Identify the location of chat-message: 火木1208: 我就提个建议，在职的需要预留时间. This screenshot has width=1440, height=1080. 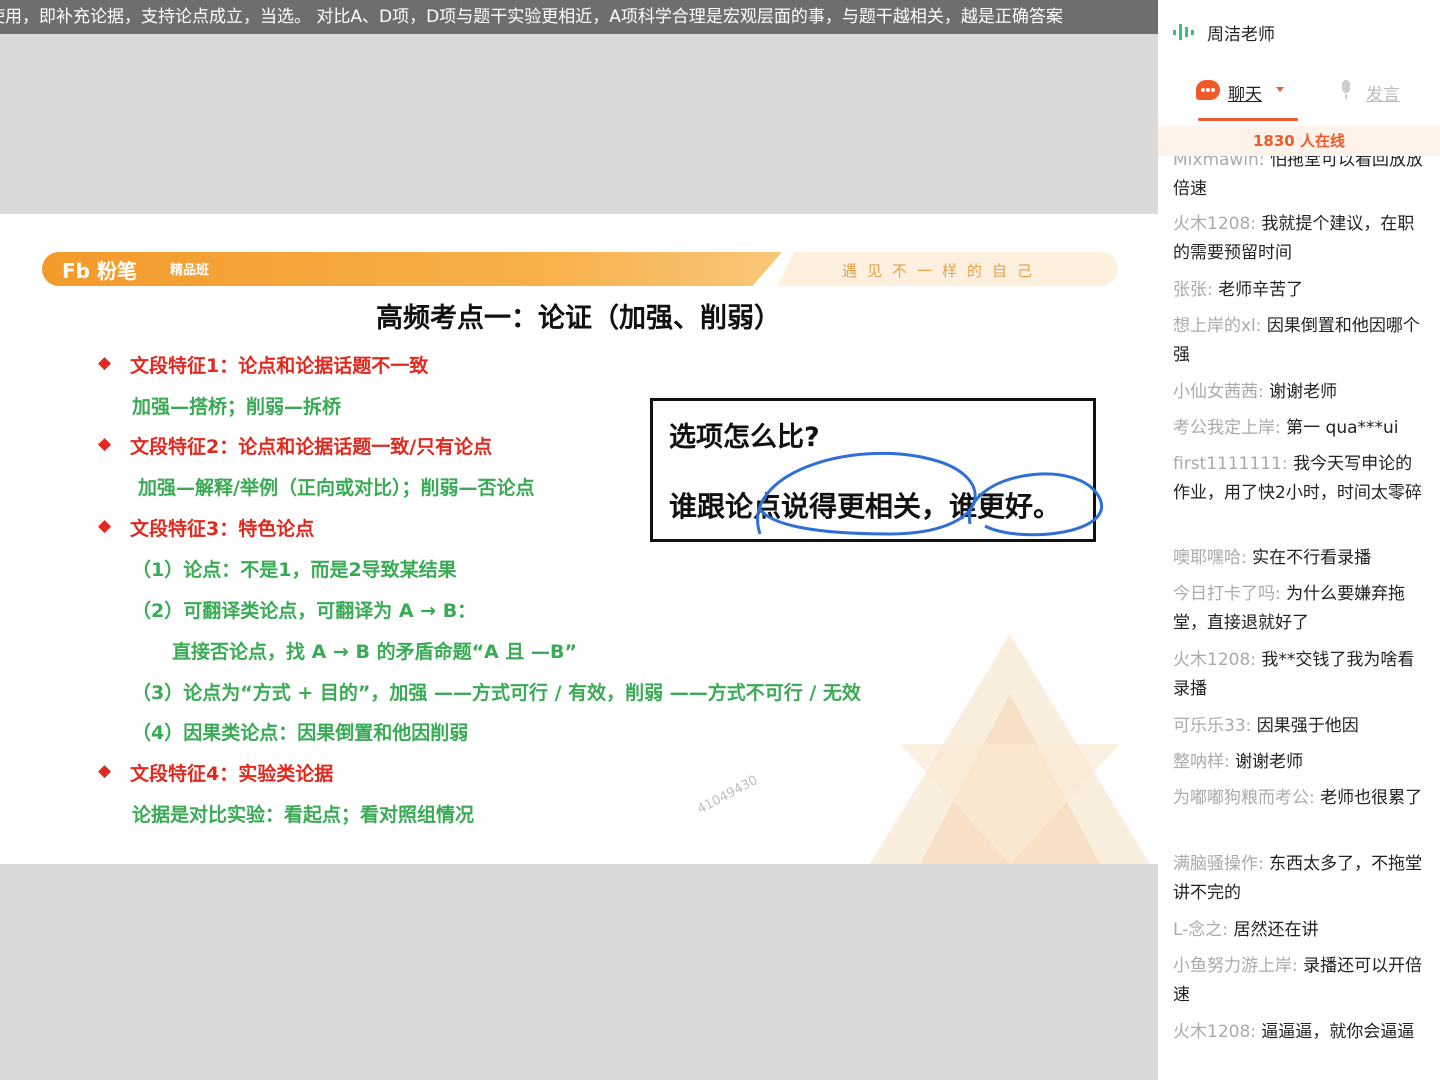
(1300, 239).